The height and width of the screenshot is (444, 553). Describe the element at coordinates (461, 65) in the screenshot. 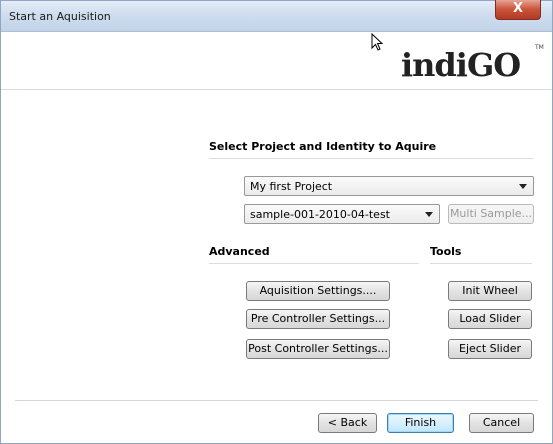

I see `logo-text: indiGO` at that location.